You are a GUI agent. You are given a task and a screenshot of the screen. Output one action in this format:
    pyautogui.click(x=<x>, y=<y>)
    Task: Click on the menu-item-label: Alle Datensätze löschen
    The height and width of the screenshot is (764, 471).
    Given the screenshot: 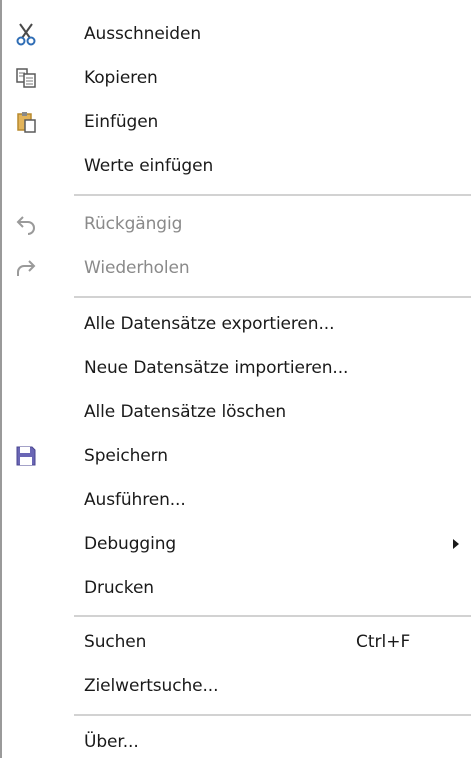 What is the action you would take?
    pyautogui.click(x=185, y=412)
    